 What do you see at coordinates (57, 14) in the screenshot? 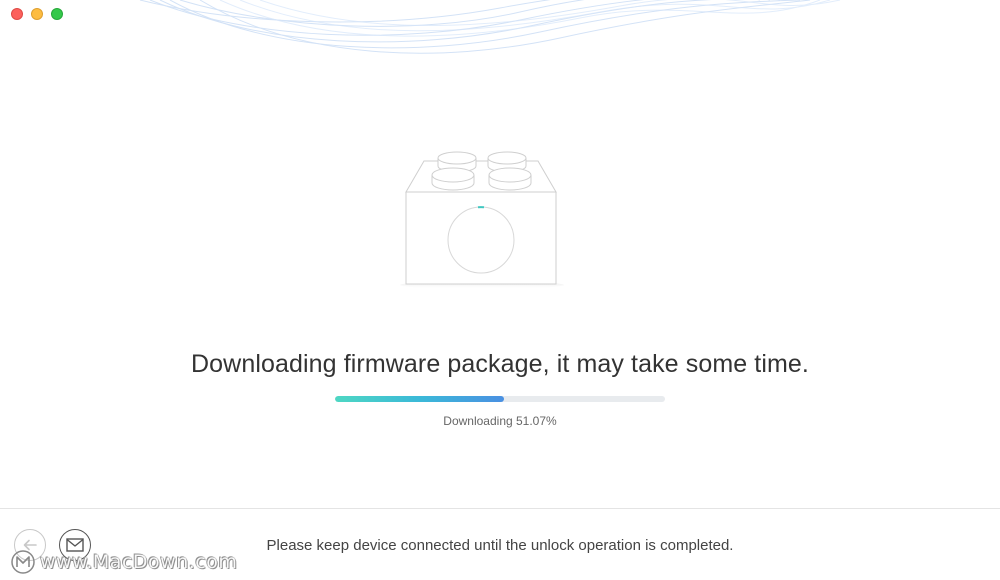
I see `maximize-window-button` at bounding box center [57, 14].